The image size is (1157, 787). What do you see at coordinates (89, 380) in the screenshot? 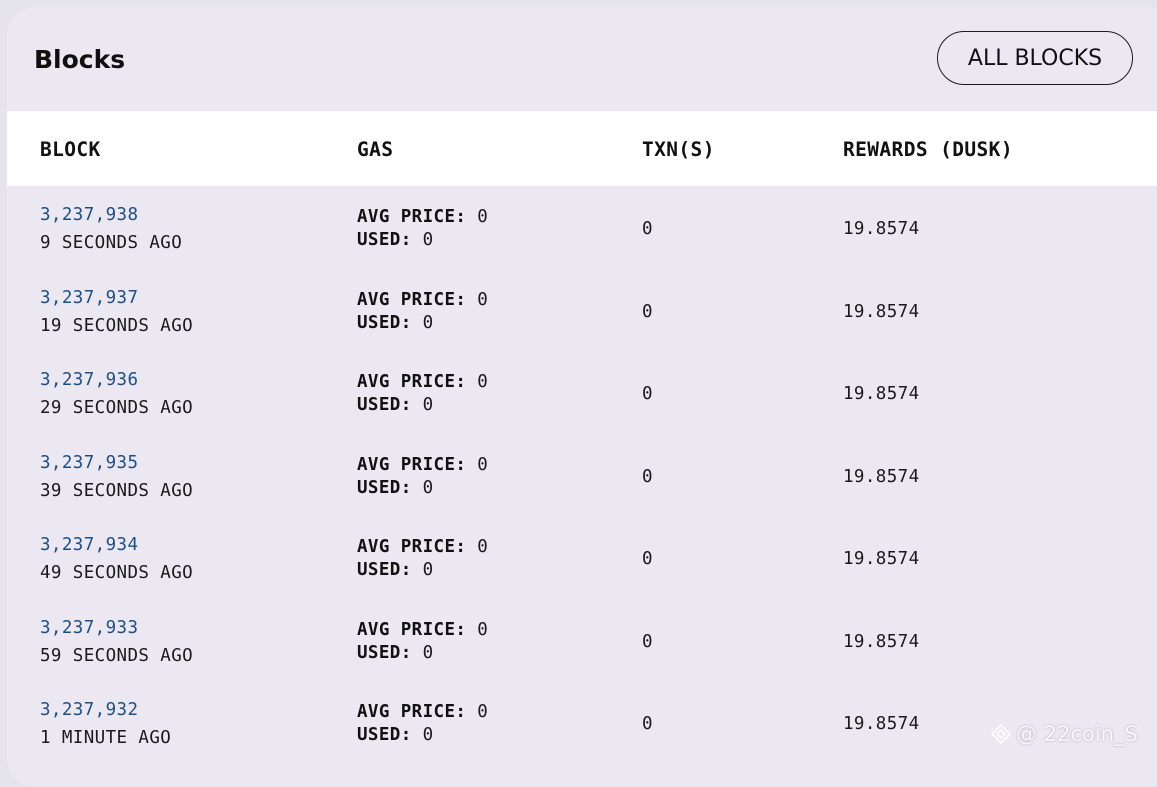
I see `block-number-link: 3,237,936` at bounding box center [89, 380].